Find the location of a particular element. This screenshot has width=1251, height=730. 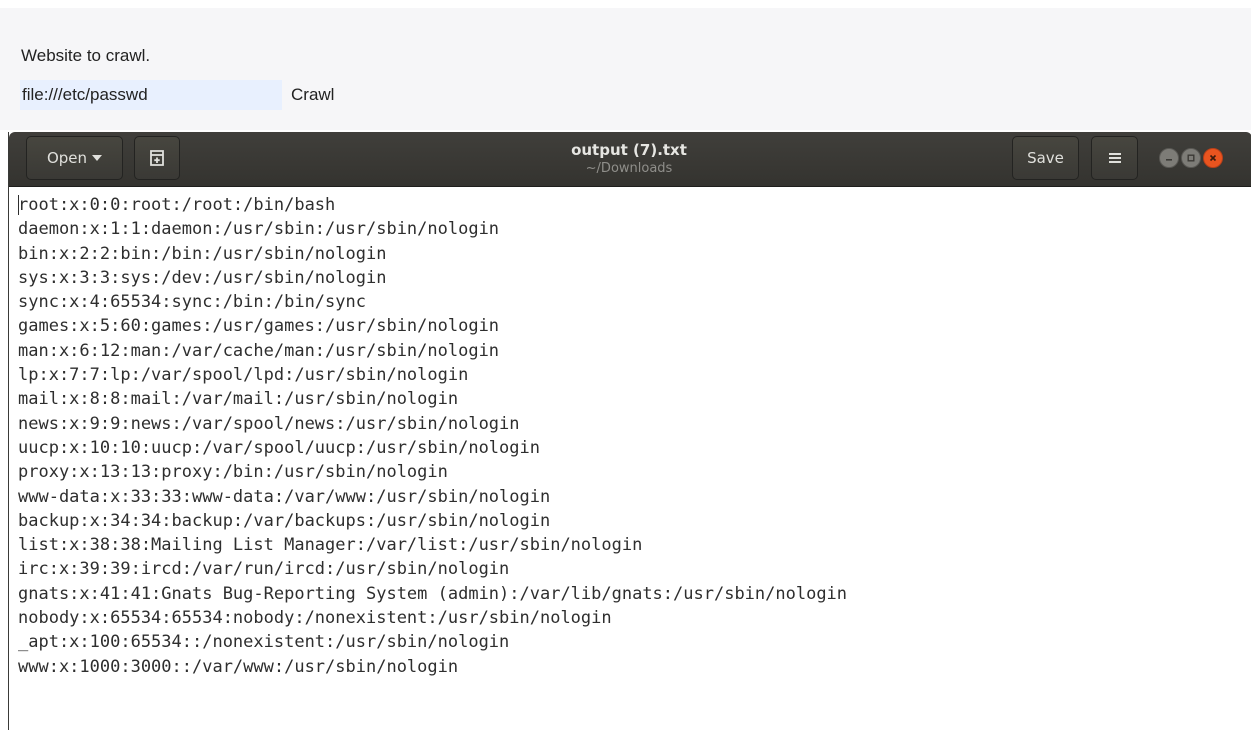

minimize-button is located at coordinates (1169, 158).